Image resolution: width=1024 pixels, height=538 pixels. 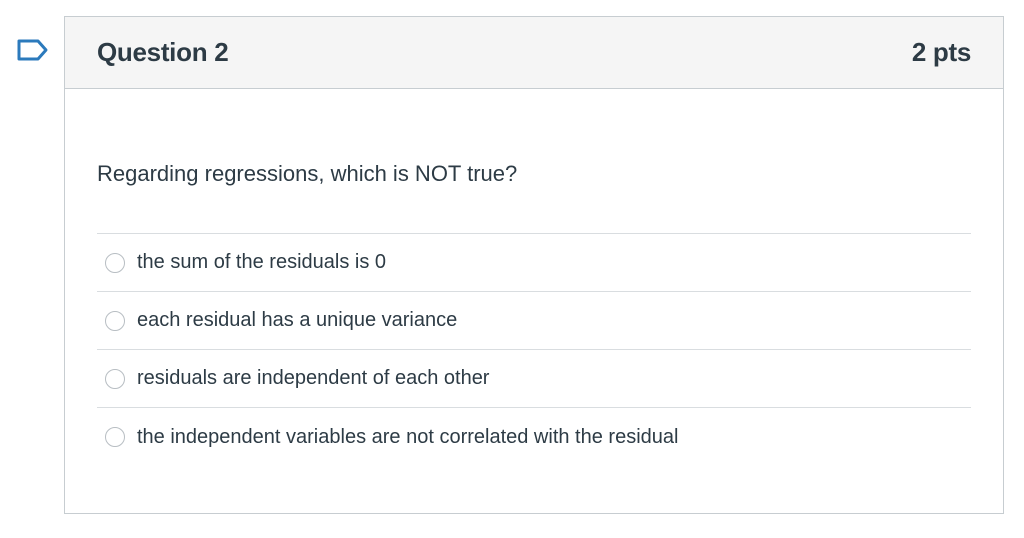 What do you see at coordinates (297, 320) in the screenshot?
I see `answer-label: each residual has a unique variance` at bounding box center [297, 320].